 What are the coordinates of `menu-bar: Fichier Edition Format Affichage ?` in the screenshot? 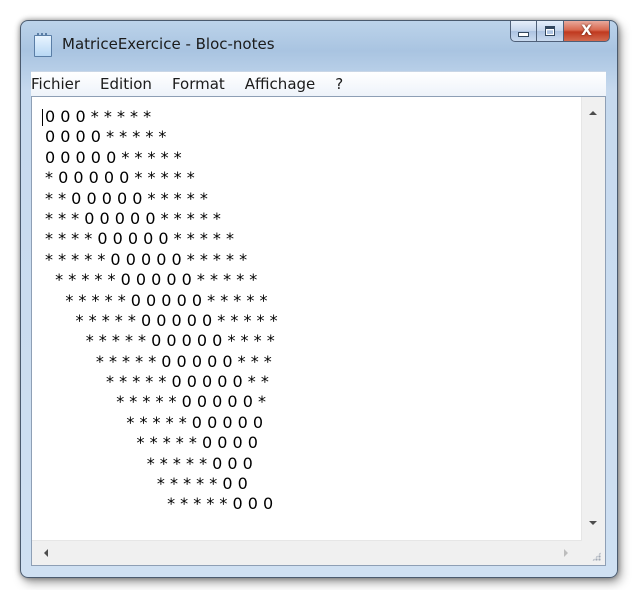 It's located at (318, 83).